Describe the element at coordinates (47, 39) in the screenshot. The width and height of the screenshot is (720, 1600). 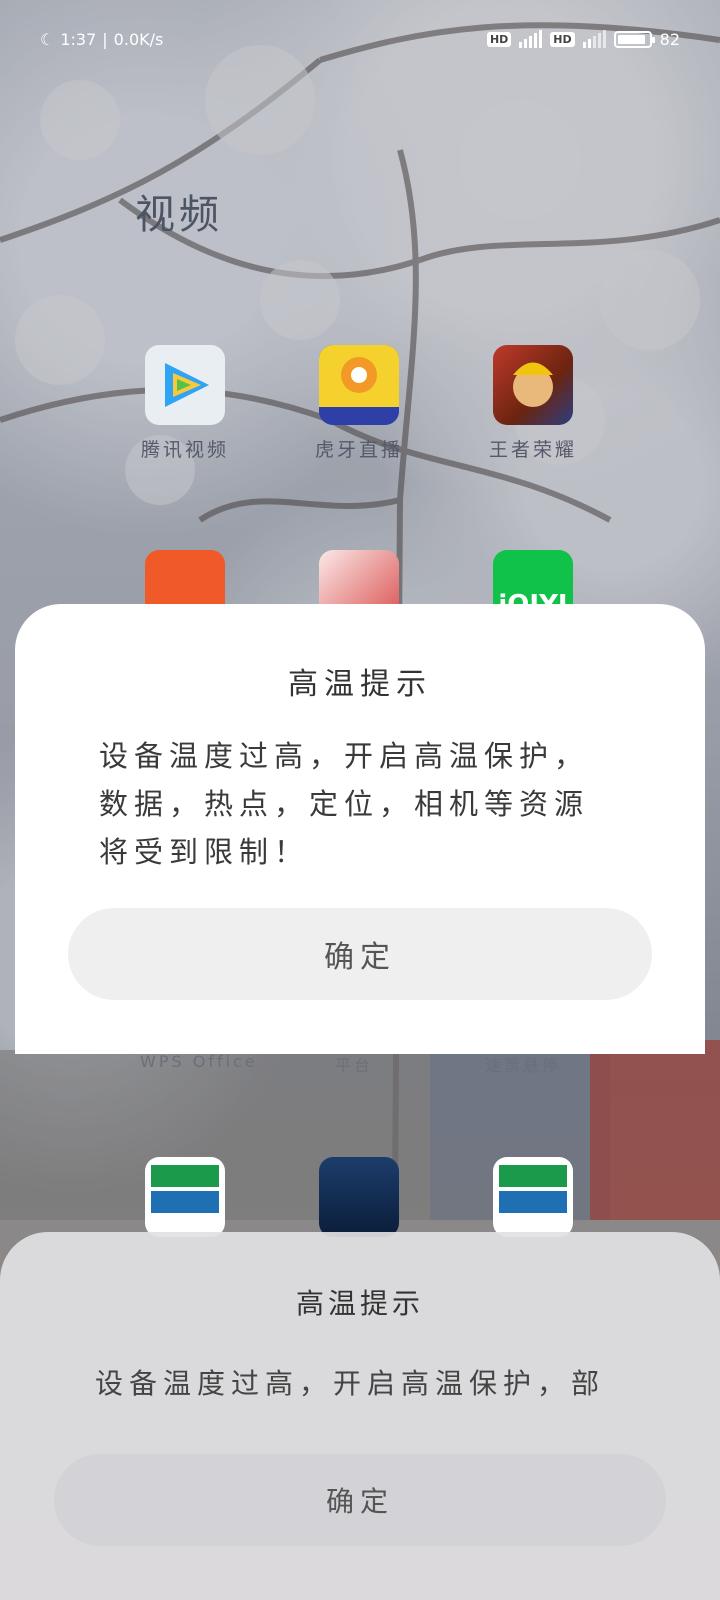
I see `alarm-icon: ☾` at that location.